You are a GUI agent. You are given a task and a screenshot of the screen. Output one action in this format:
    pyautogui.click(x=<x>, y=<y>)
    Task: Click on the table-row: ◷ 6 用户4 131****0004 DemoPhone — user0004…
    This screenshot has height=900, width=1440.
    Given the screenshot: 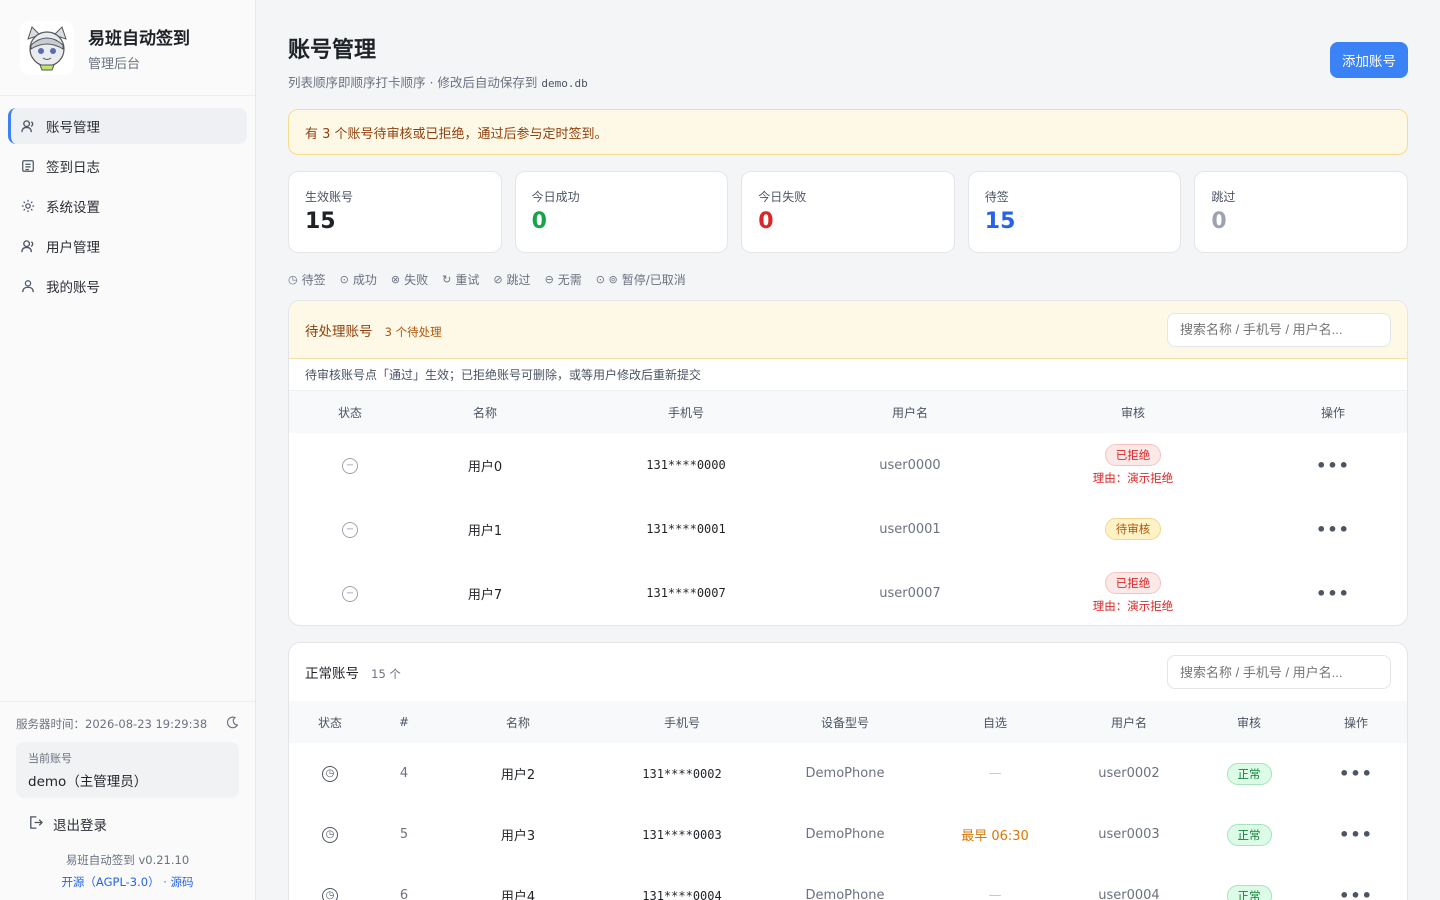 What is the action you would take?
    pyautogui.click(x=848, y=882)
    